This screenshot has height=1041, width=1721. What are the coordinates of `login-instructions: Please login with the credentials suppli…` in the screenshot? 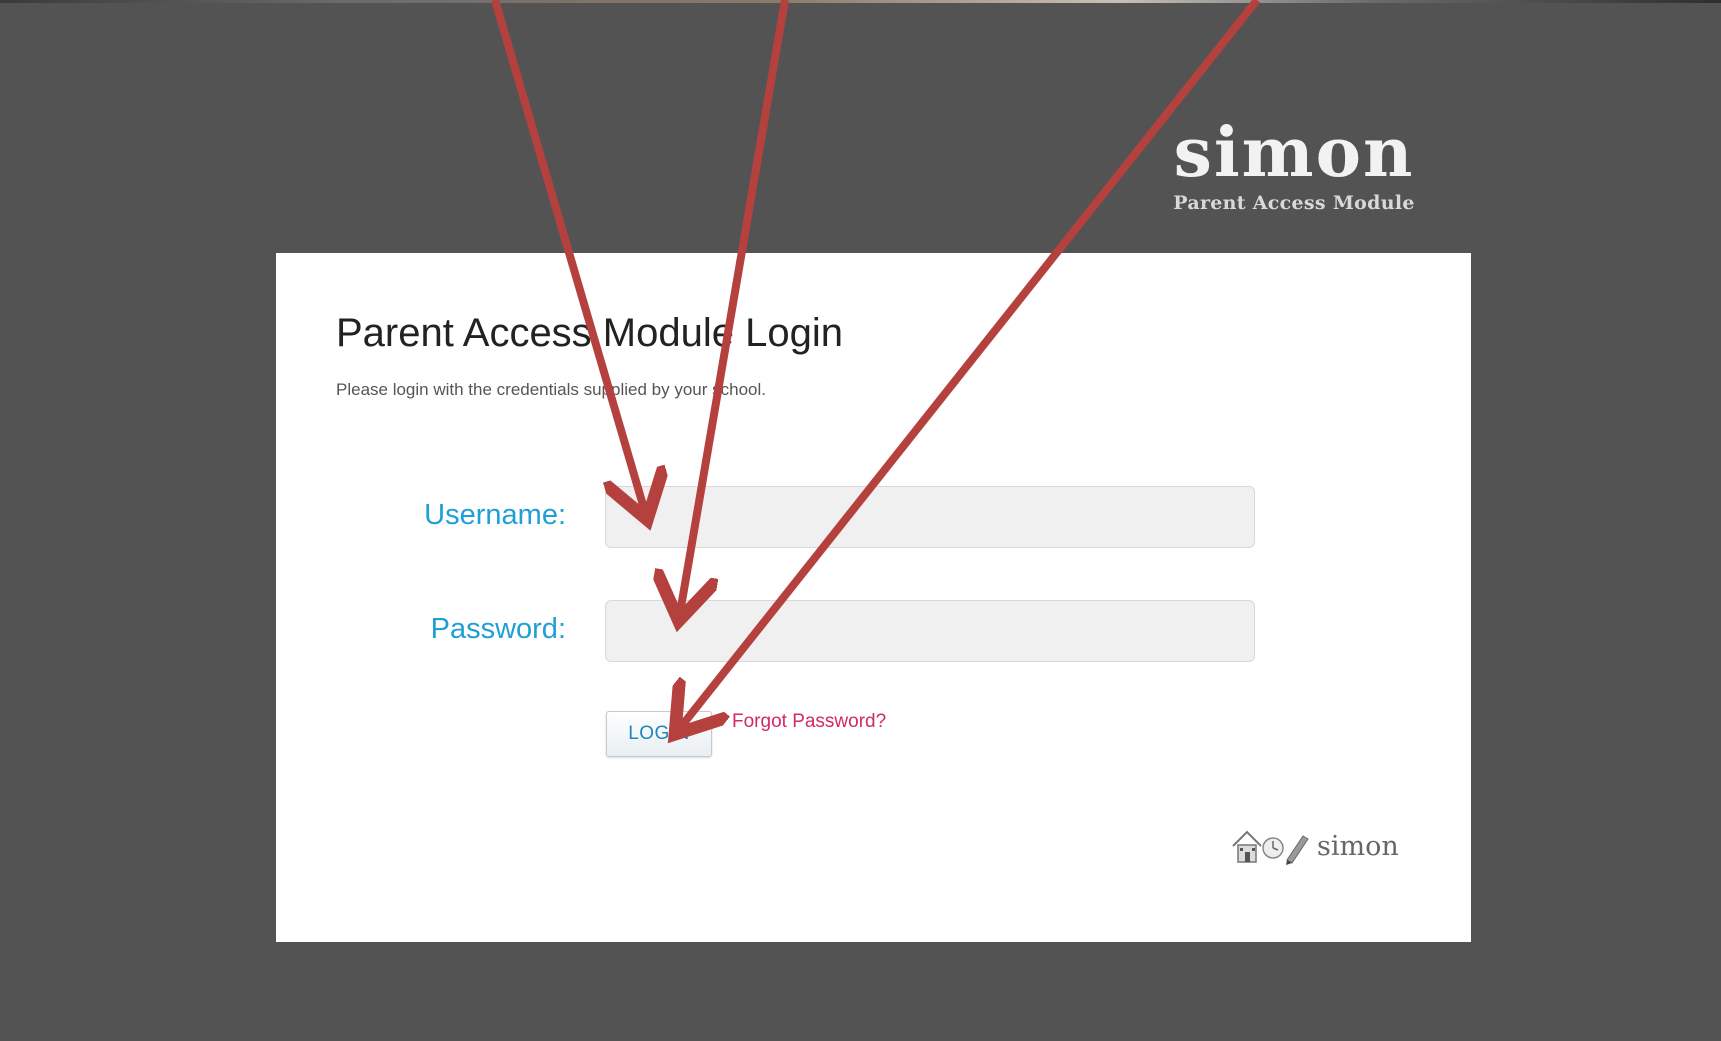 It's located at (551, 389).